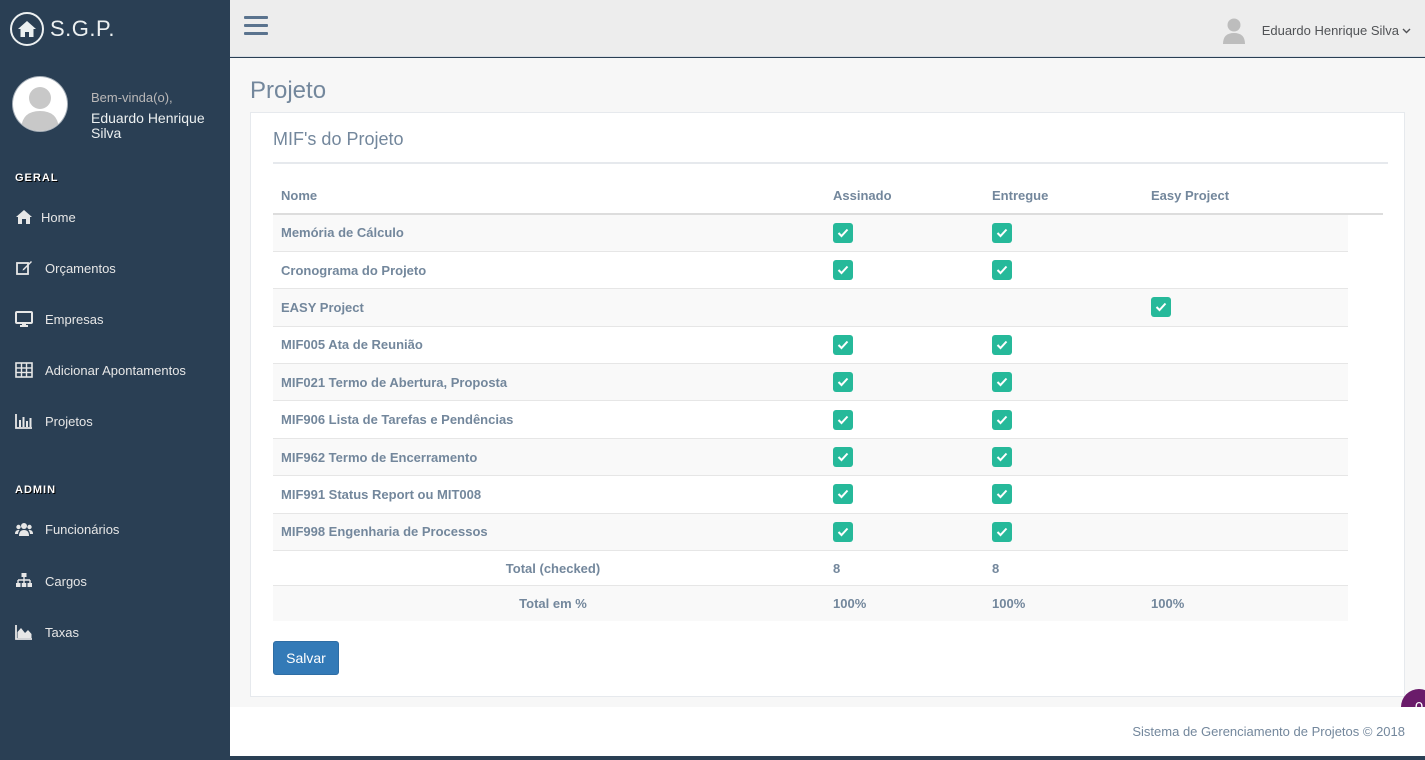 The width and height of the screenshot is (1425, 760). I want to click on sidebar-item-label: Empresas, so click(74, 319).